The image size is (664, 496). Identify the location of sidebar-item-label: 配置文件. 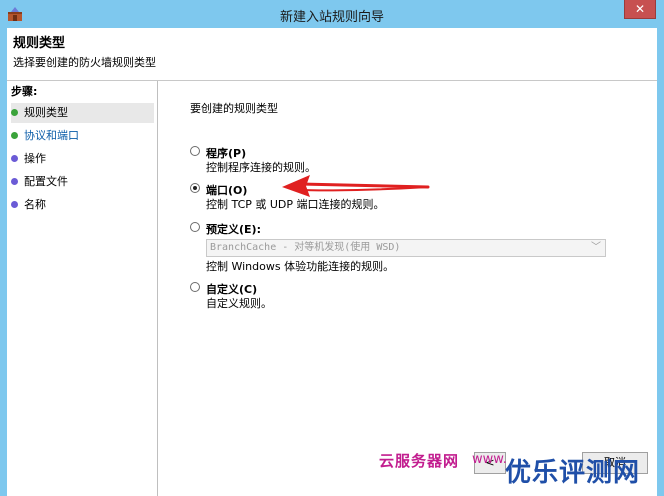
(46, 181).